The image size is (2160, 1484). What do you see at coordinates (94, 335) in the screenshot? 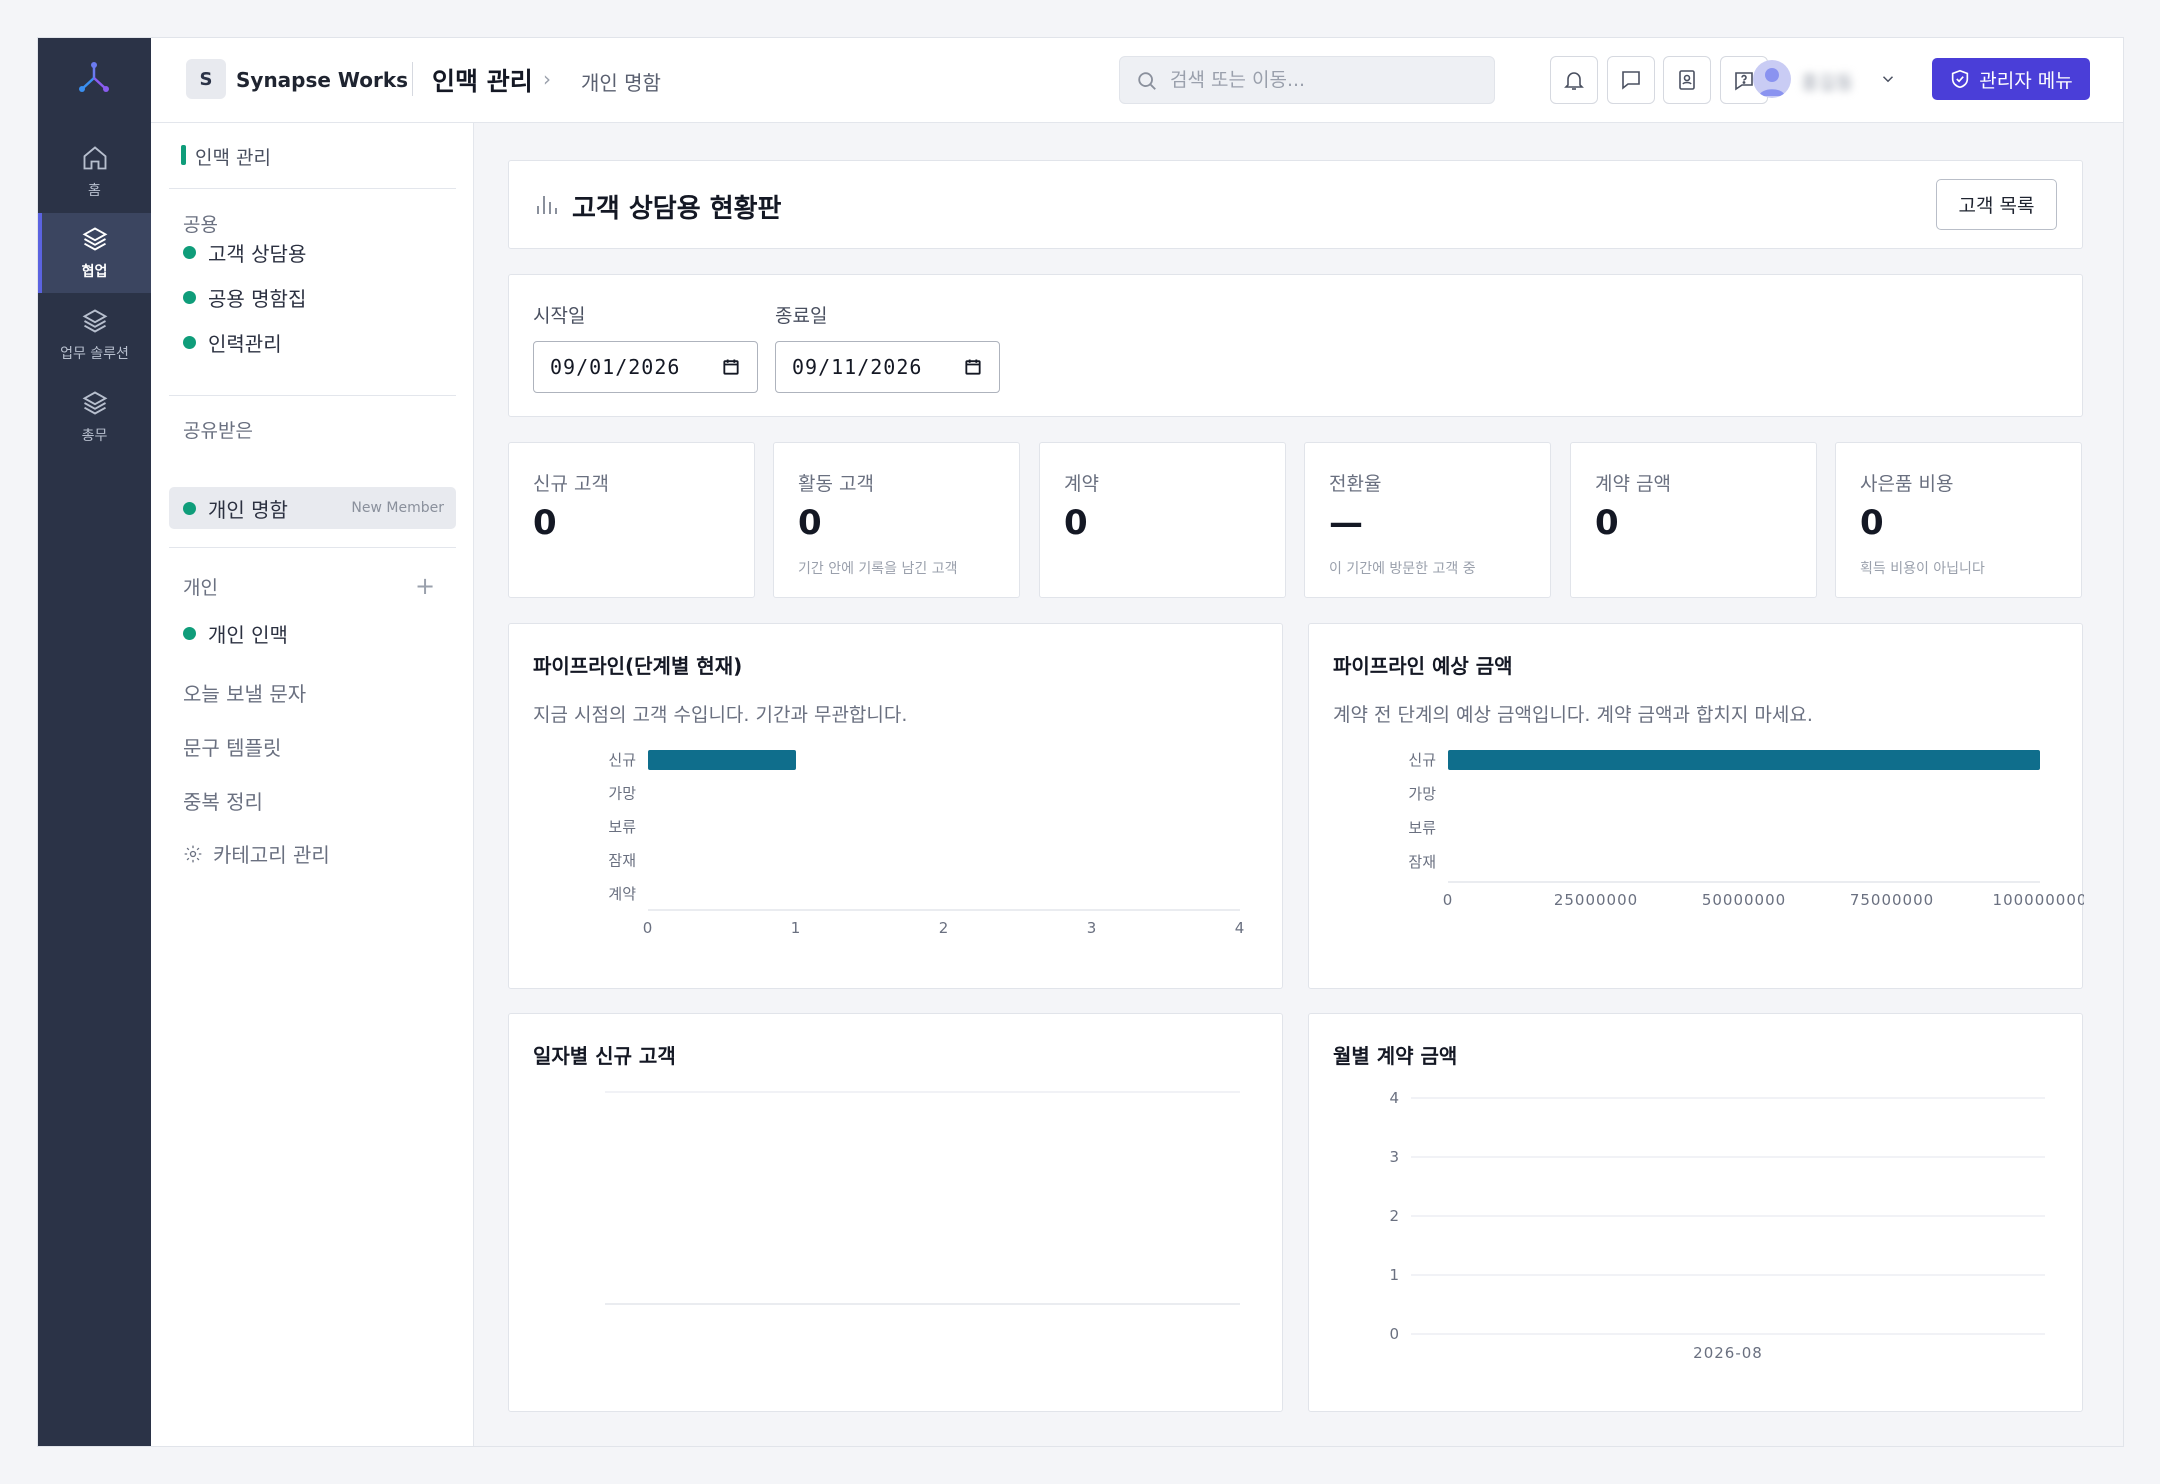
I see `rail-item-solutions: 업무 솔루션` at bounding box center [94, 335].